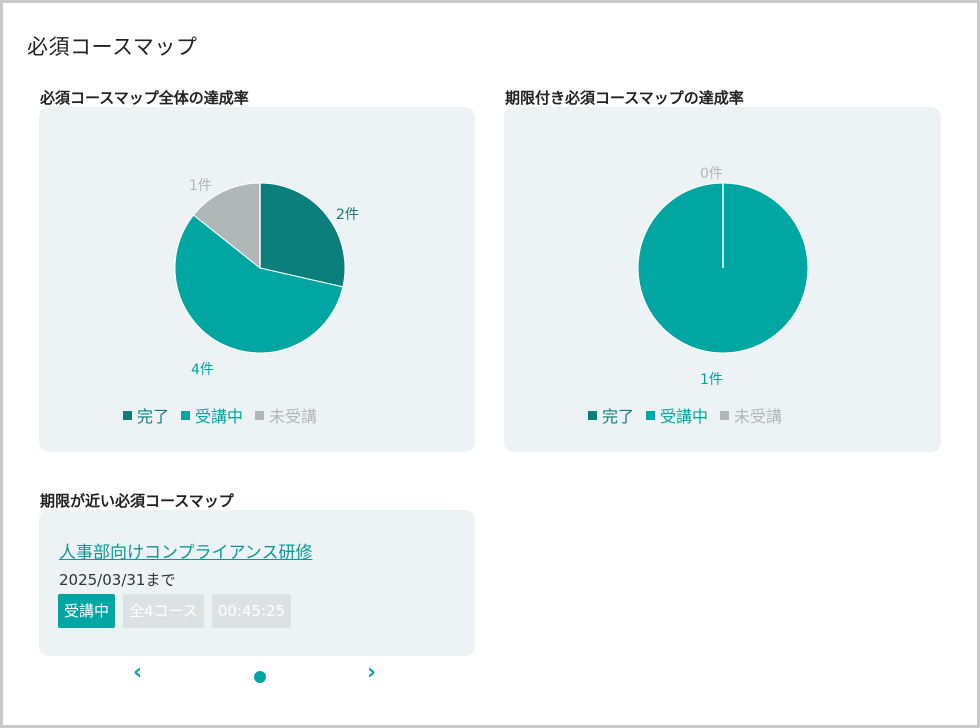 This screenshot has width=980, height=728. Describe the element at coordinates (137, 672) in the screenshot. I see `chevron-left-icon: ‹` at that location.